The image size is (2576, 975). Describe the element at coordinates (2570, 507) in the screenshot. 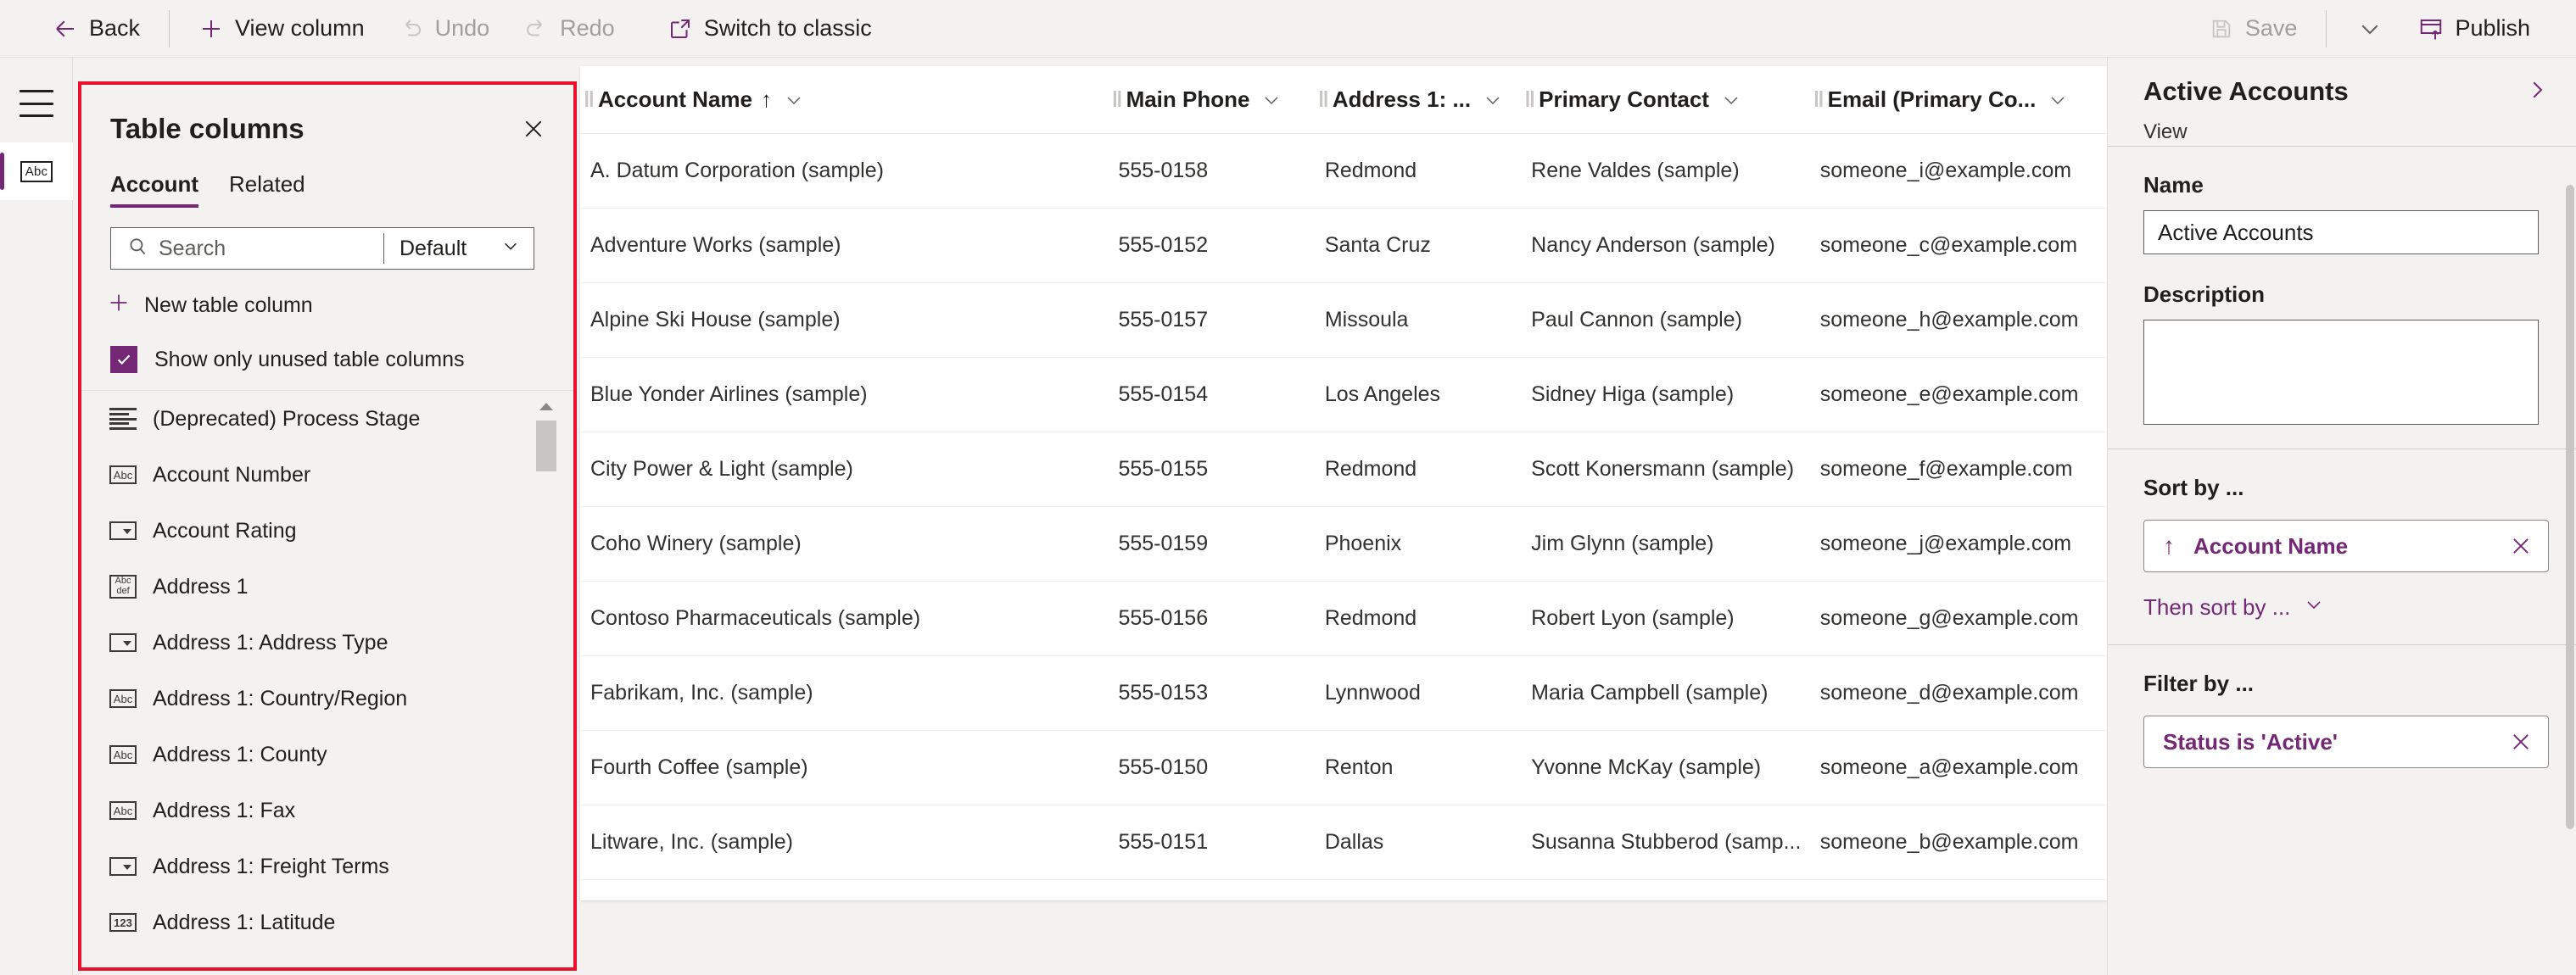

I see `properties-panel-scrollbar` at that location.